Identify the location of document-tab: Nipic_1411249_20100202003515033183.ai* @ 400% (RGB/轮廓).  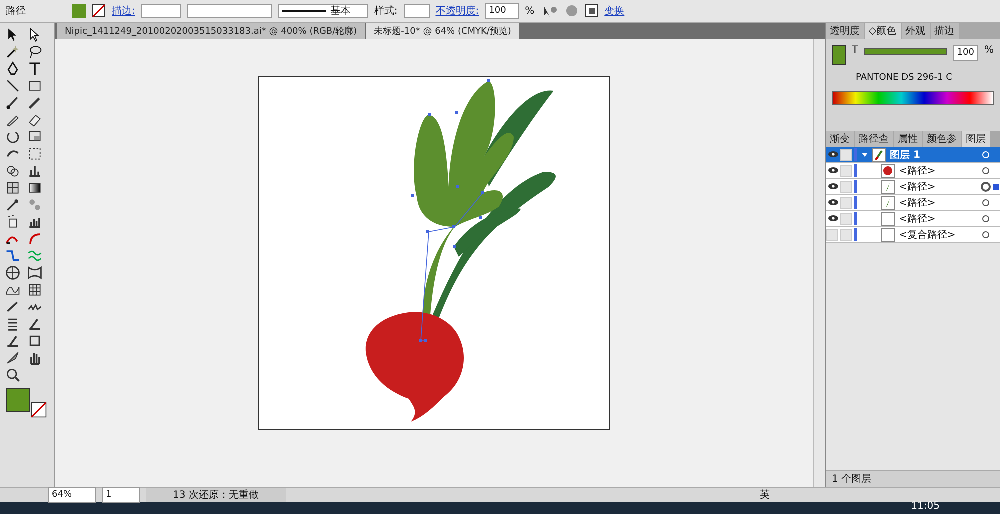
(211, 31).